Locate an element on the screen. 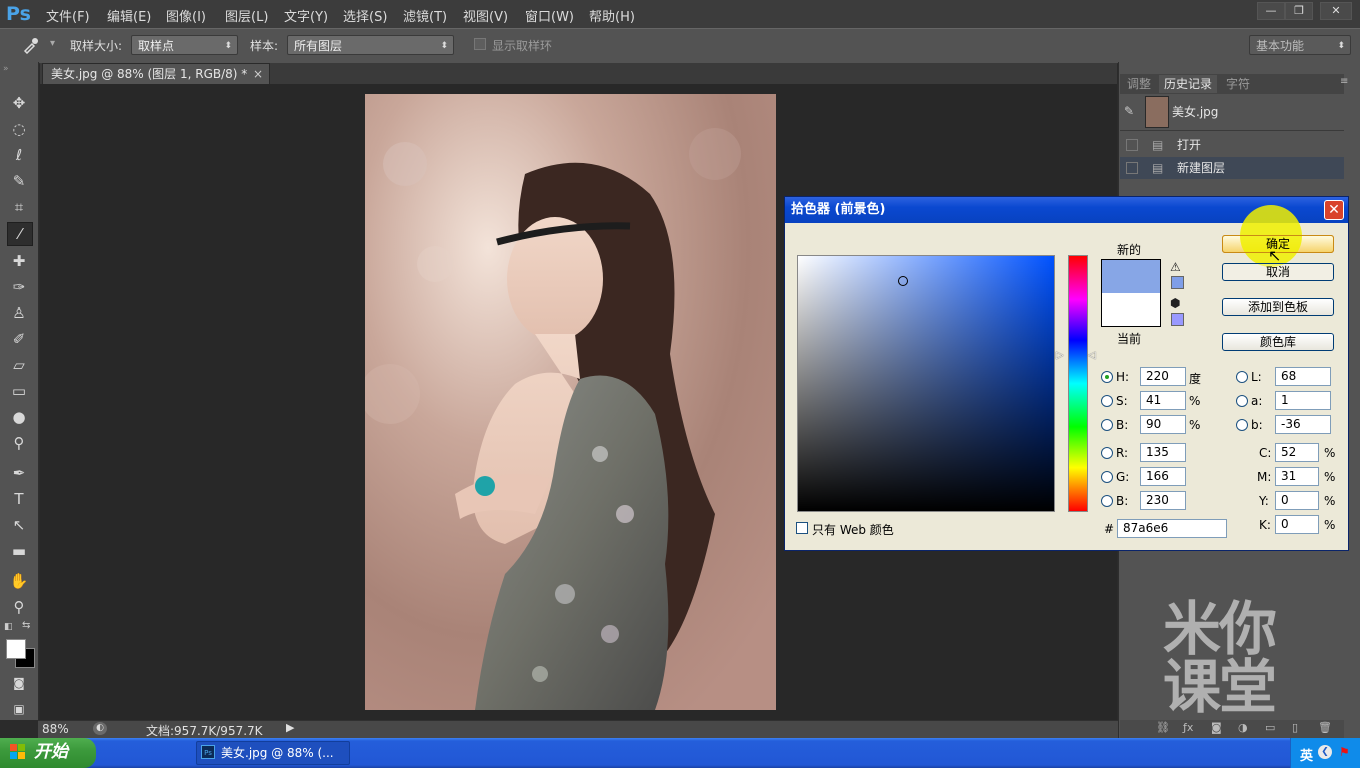  eyedropper-tool-icon is located at coordinates (32, 45).